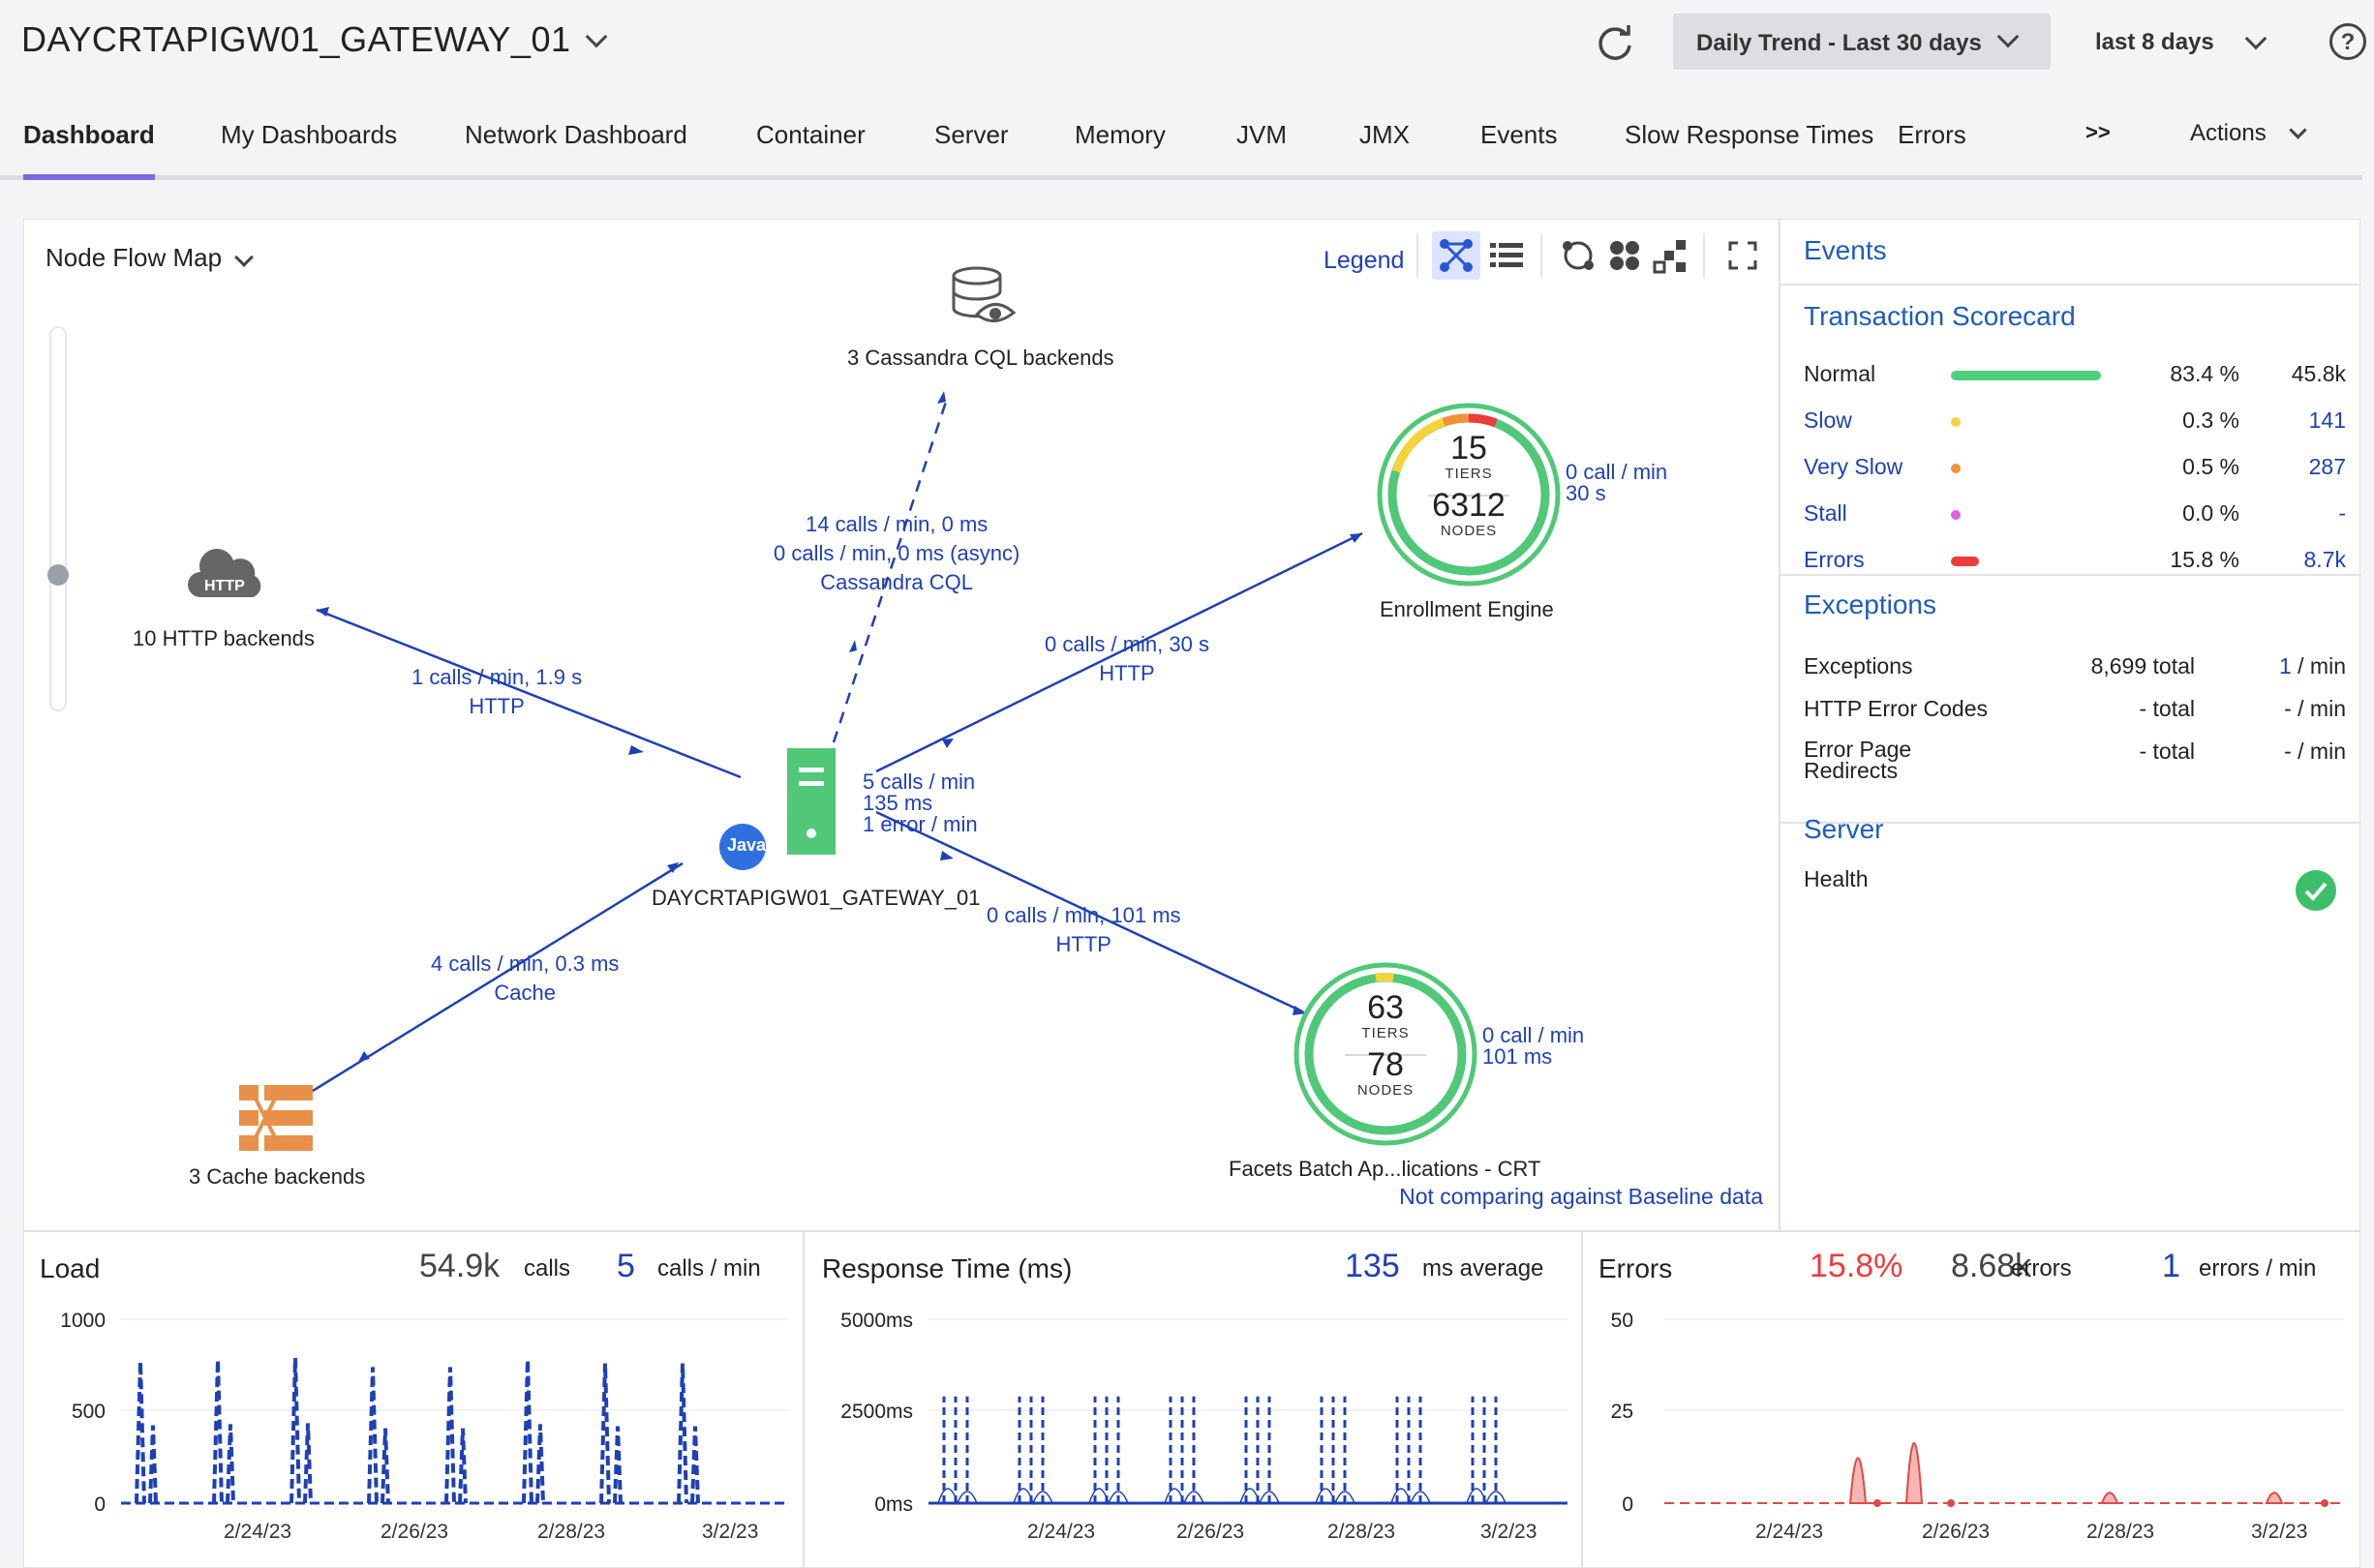 Image resolution: width=2374 pixels, height=1568 pixels. Describe the element at coordinates (1261, 150) in the screenshot. I see `tab-jvm: JVM` at that location.